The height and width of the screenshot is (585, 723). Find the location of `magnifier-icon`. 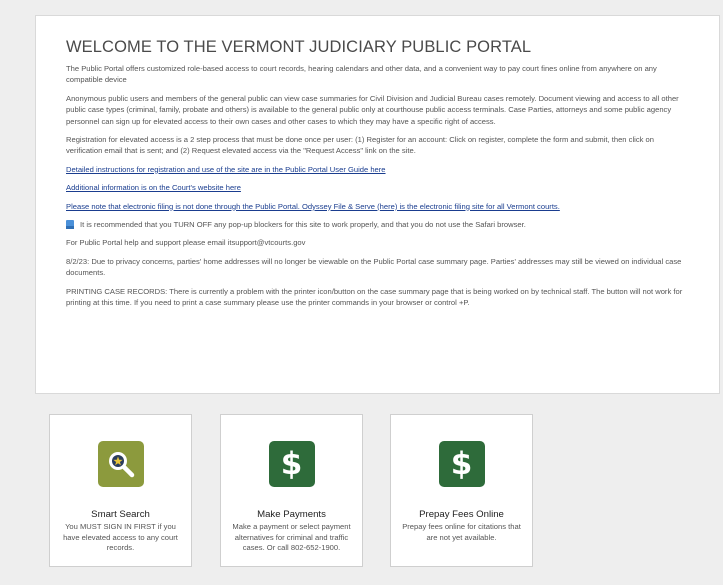

magnifier-icon is located at coordinates (120, 464).